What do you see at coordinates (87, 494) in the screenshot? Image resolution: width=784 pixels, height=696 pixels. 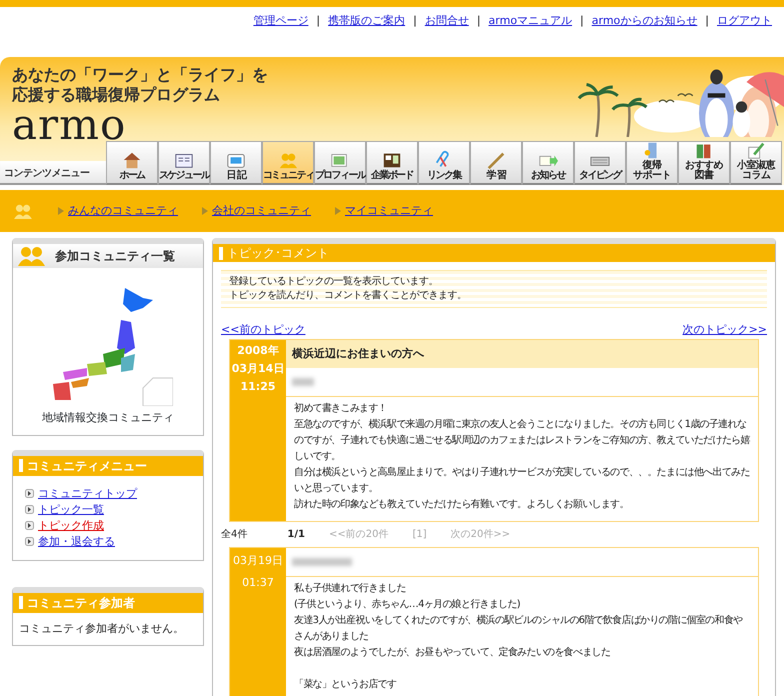 I see `menu-link: コミュニティトップ` at bounding box center [87, 494].